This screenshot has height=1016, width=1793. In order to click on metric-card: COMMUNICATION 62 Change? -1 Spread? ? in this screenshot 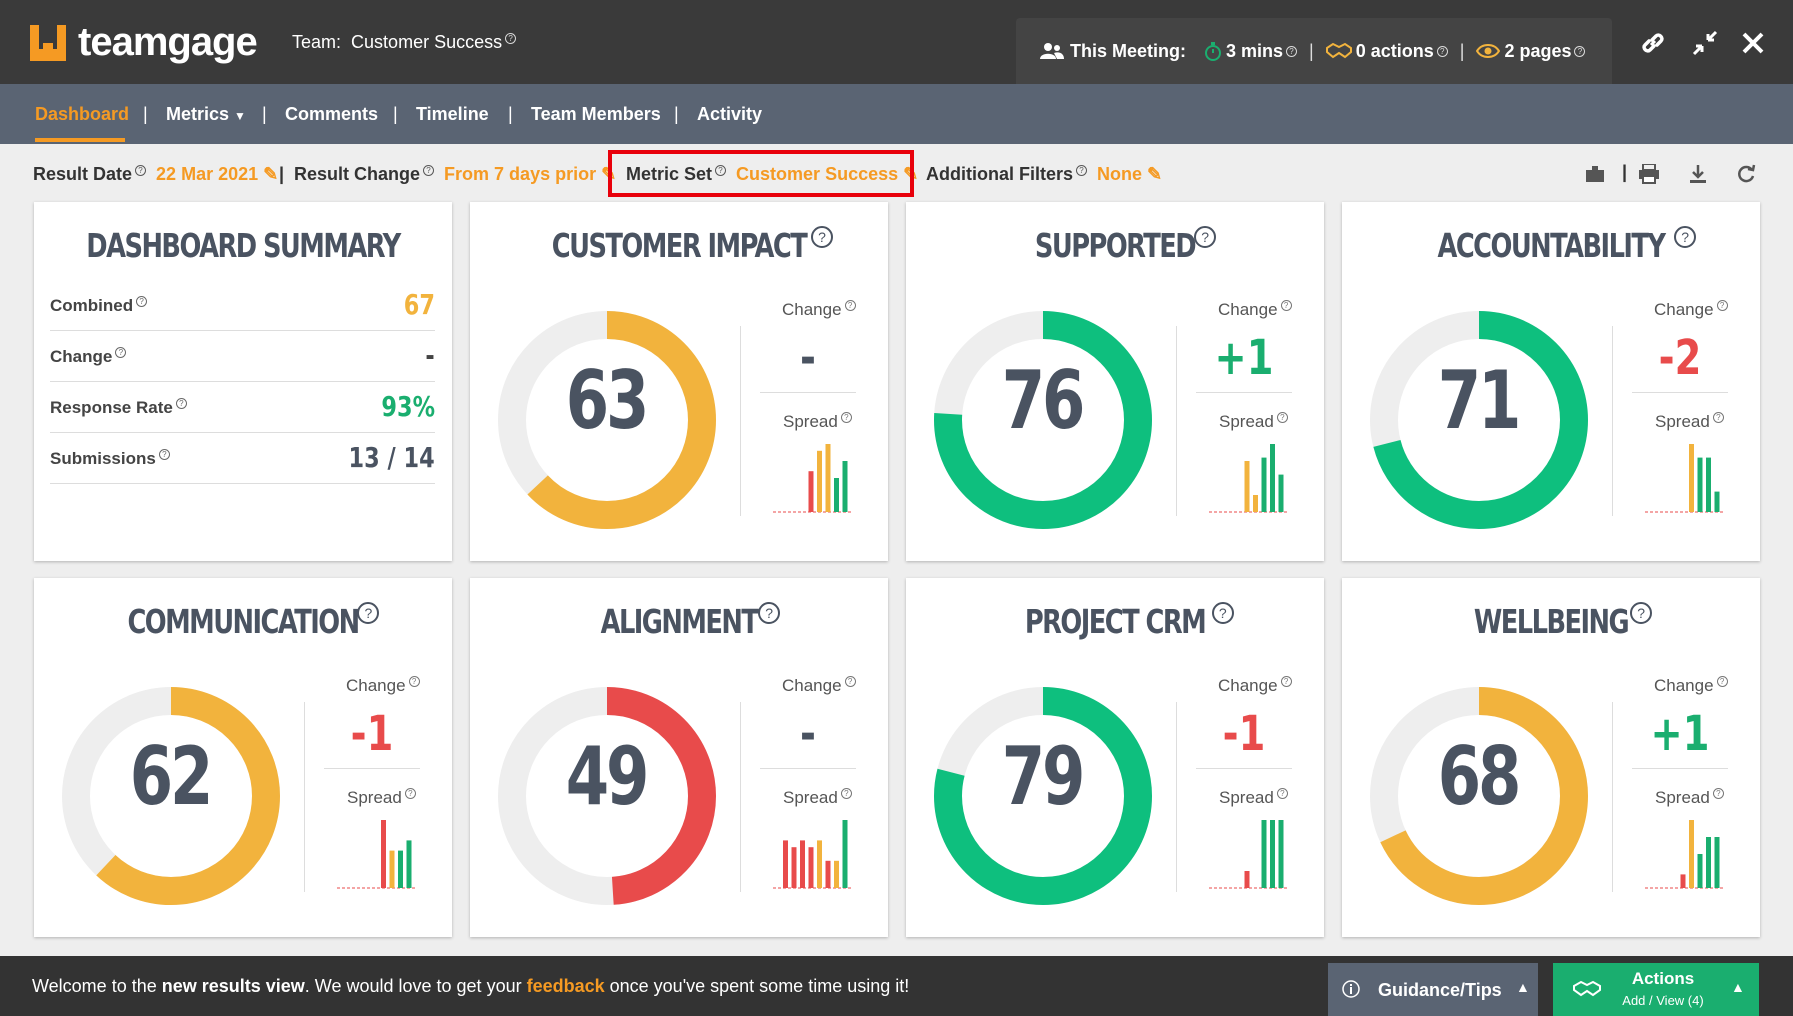, I will do `click(243, 757)`.